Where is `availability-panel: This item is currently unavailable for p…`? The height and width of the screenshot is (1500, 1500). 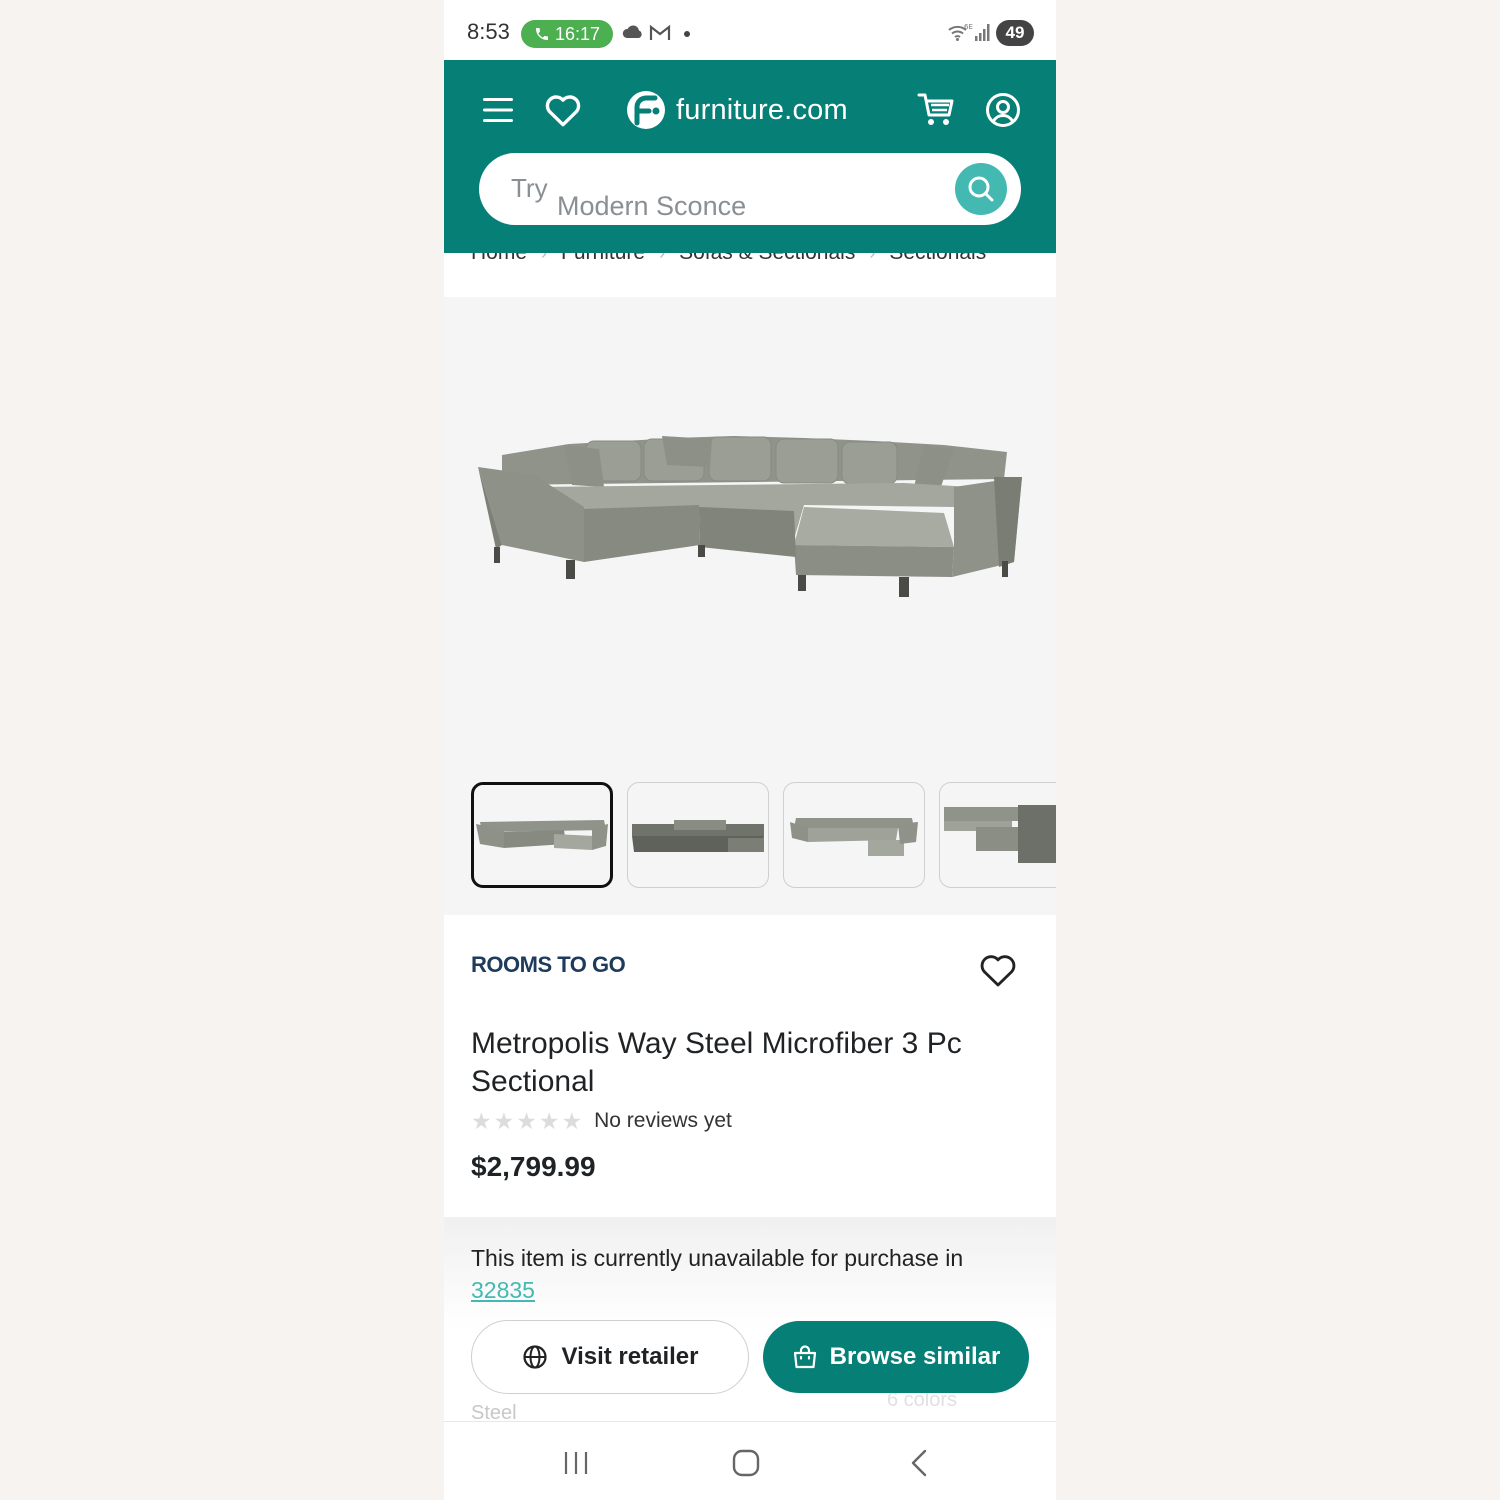 availability-panel: This item is currently unavailable for p… is located at coordinates (750, 1319).